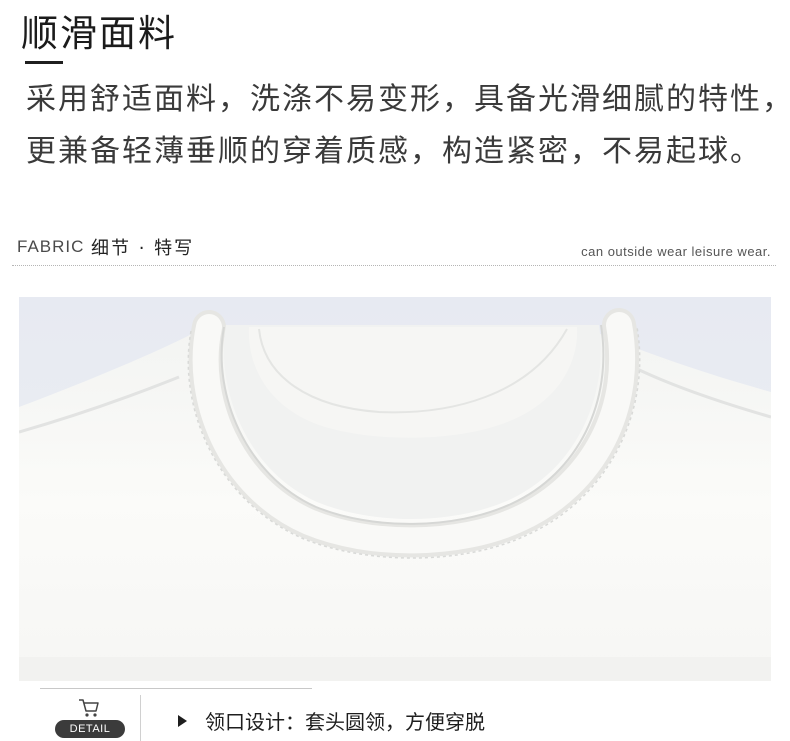 This screenshot has width=790, height=741. Describe the element at coordinates (345, 722) in the screenshot. I see `feature-text: 领口设计：套头圆领，方便穿脱` at that location.